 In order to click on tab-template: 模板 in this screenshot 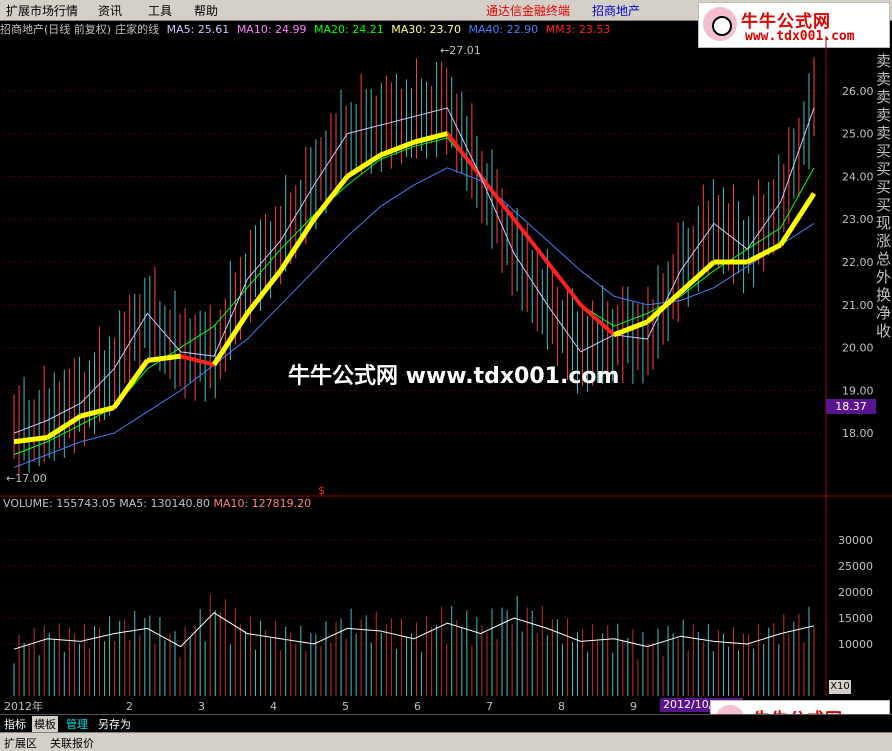, I will do `click(45, 724)`.